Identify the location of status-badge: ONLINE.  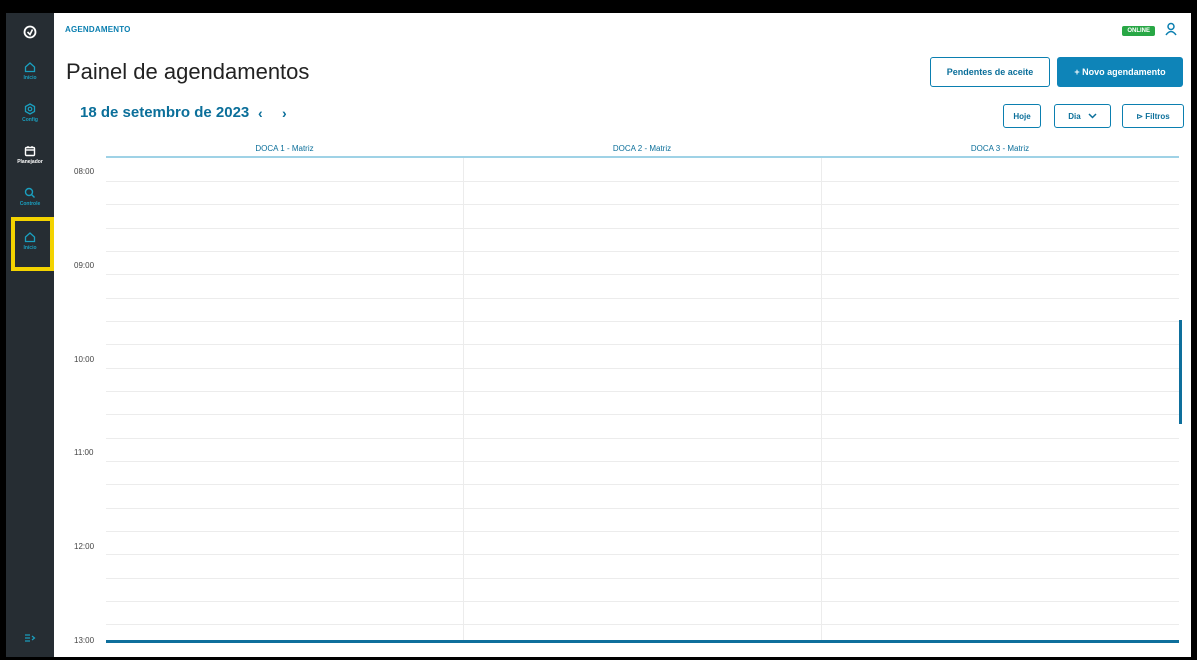
(1138, 31).